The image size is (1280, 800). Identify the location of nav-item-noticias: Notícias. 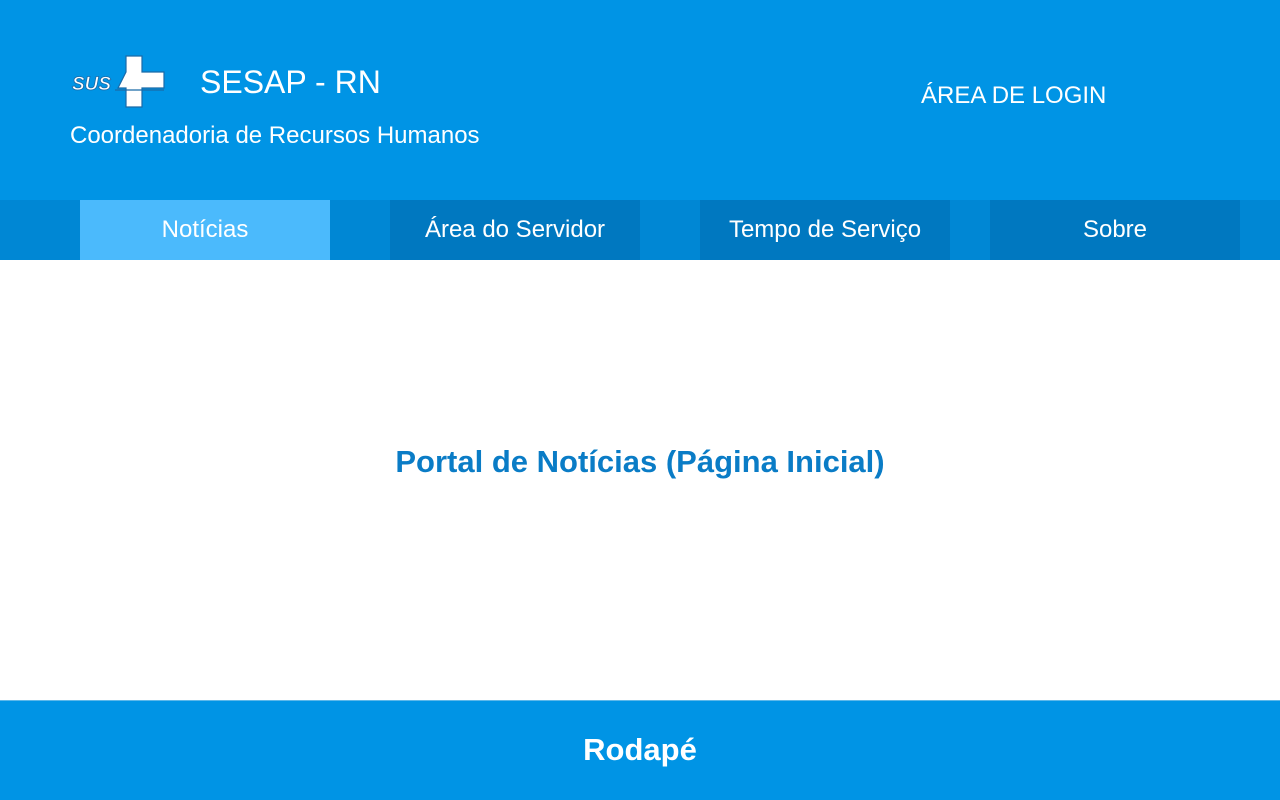
(205, 230).